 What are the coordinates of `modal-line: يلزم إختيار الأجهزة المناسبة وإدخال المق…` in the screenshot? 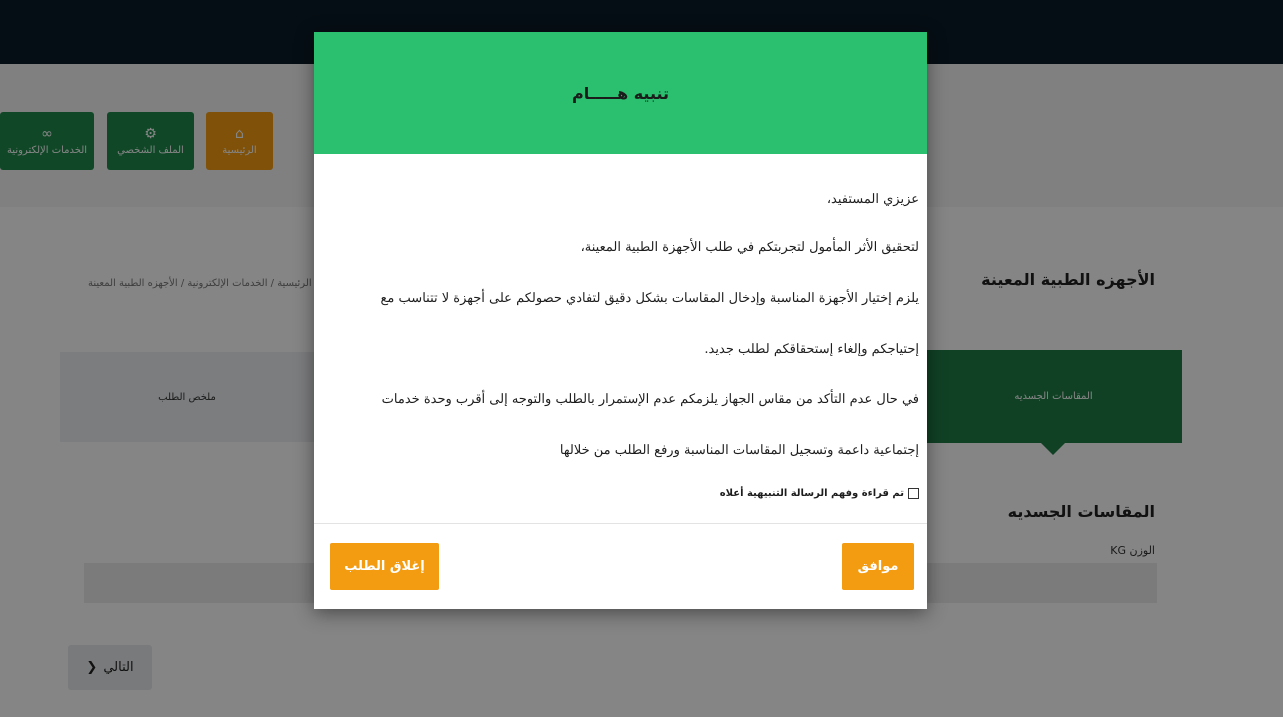 It's located at (649, 298).